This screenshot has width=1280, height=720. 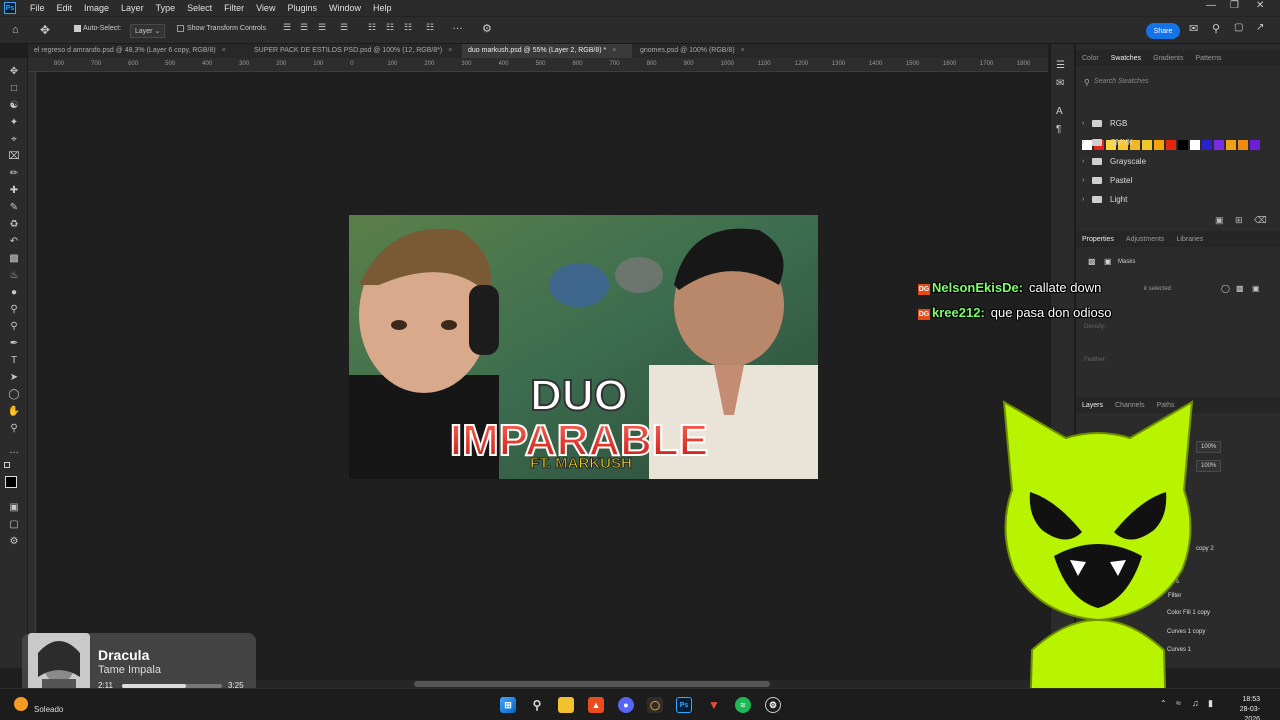 What do you see at coordinates (592, 684) in the screenshot?
I see `scrollbar-thumb` at bounding box center [592, 684].